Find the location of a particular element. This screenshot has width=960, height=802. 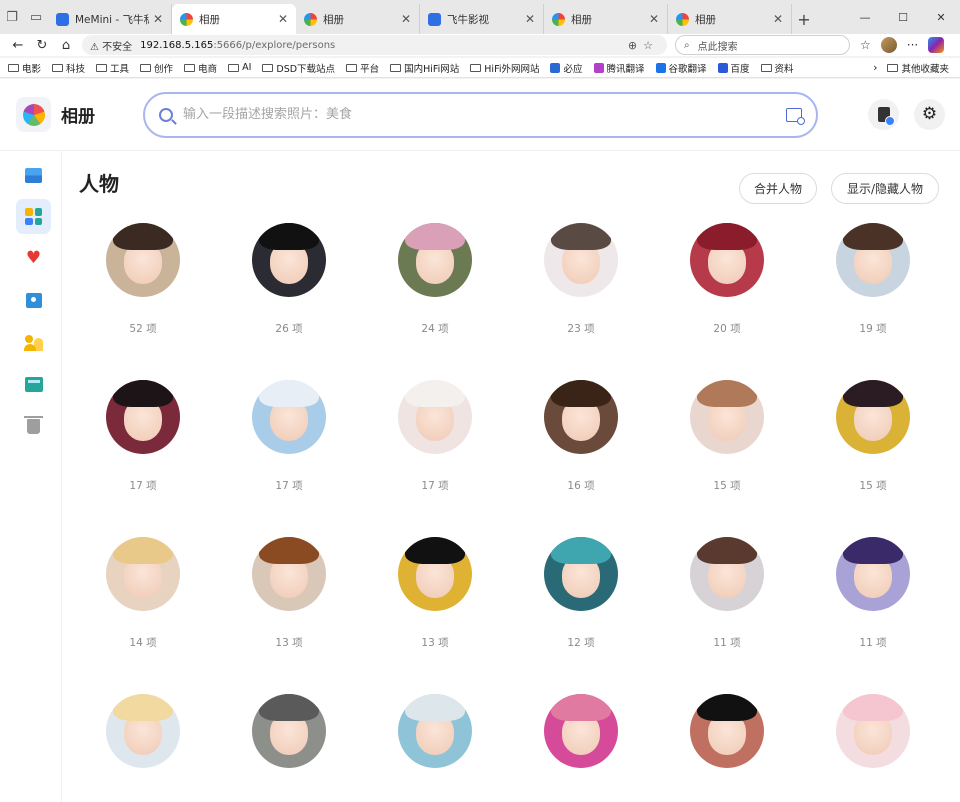

new-tab-button: + is located at coordinates (804, 19).